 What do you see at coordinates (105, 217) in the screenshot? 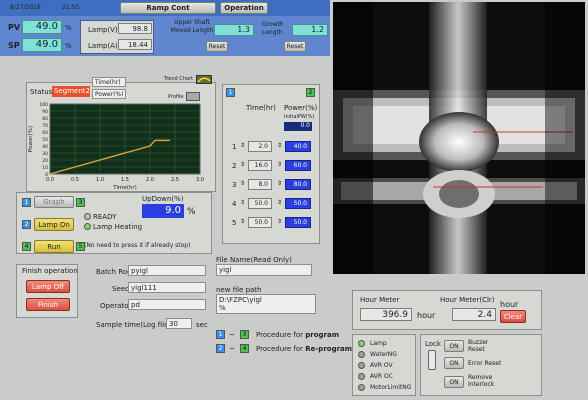
I see `ready-label: READY` at bounding box center [105, 217].